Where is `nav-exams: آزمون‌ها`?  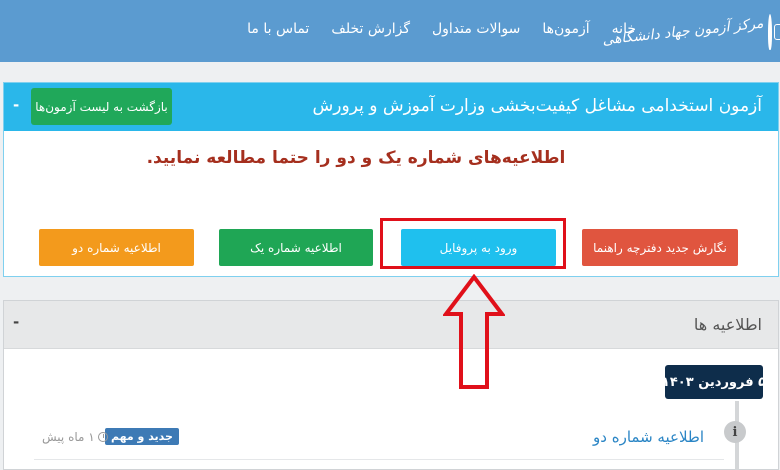
nav-exams: آزمون‌ها is located at coordinates (565, 29).